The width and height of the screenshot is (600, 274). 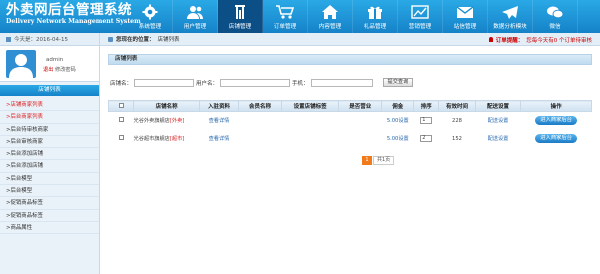 I want to click on search-form: 店铺名： 用户名： 手机： 提交查询, so click(x=262, y=82).